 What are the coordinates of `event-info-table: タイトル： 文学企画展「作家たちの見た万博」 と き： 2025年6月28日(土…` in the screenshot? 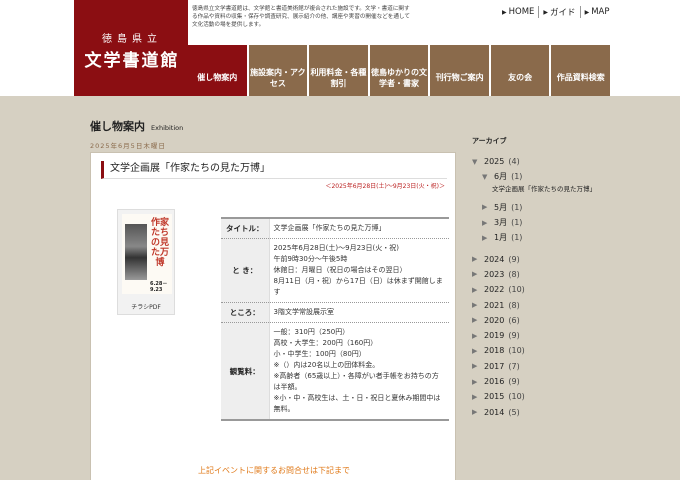 It's located at (335, 319).